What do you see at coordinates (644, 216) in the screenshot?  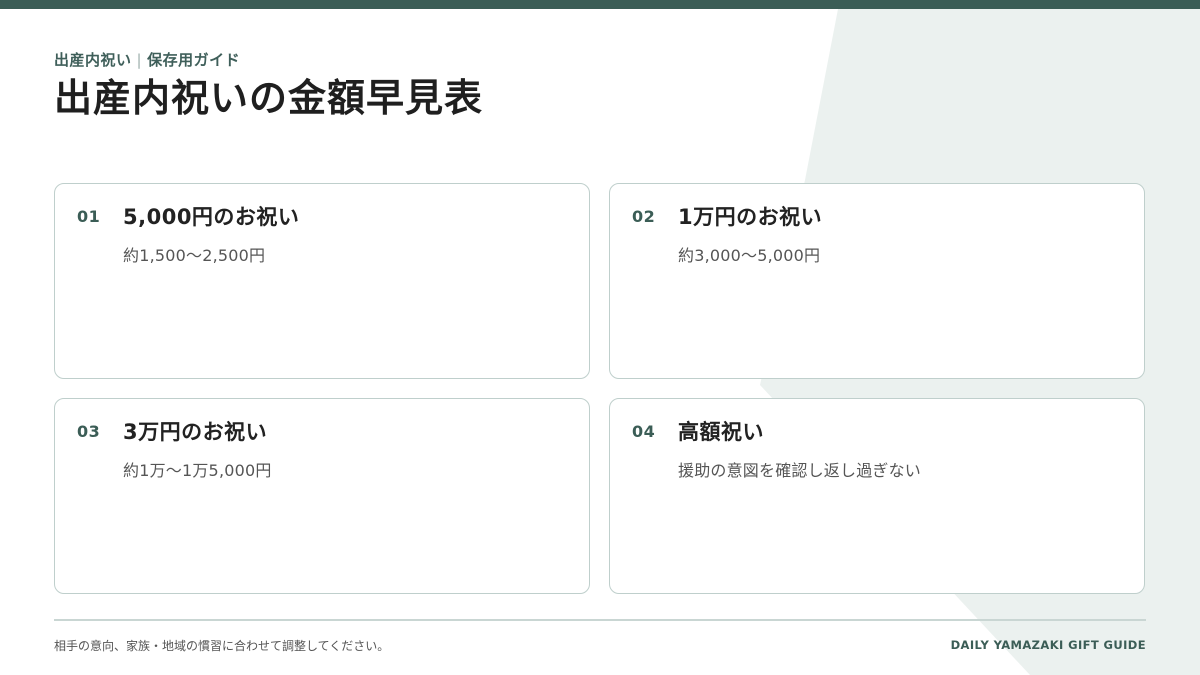 I see `card-number: 02` at bounding box center [644, 216].